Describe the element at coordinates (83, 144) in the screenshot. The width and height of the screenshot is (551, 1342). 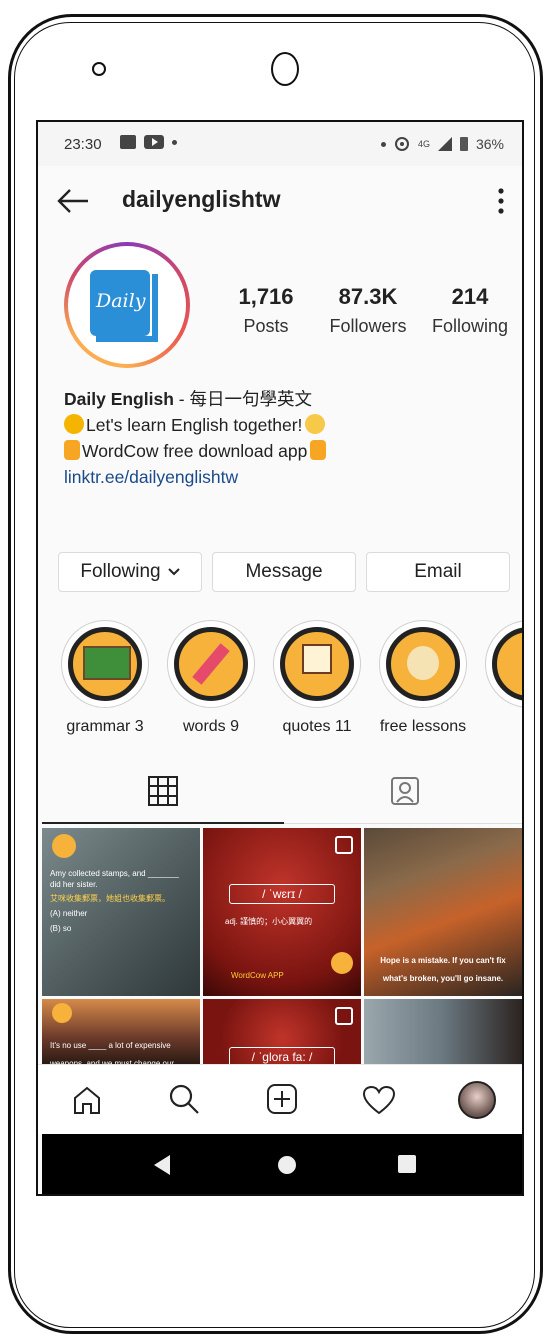
I see `status-time: 23:30` at that location.